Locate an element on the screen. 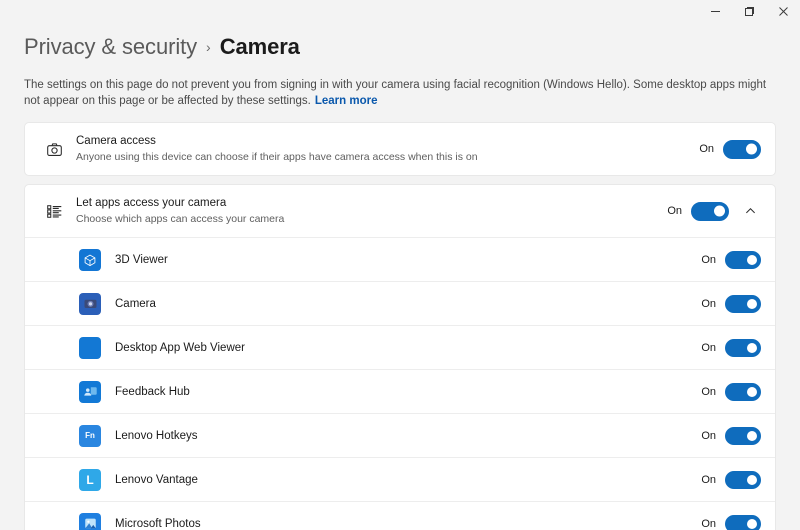 The image size is (800, 530). title-bar is located at coordinates (400, 11).